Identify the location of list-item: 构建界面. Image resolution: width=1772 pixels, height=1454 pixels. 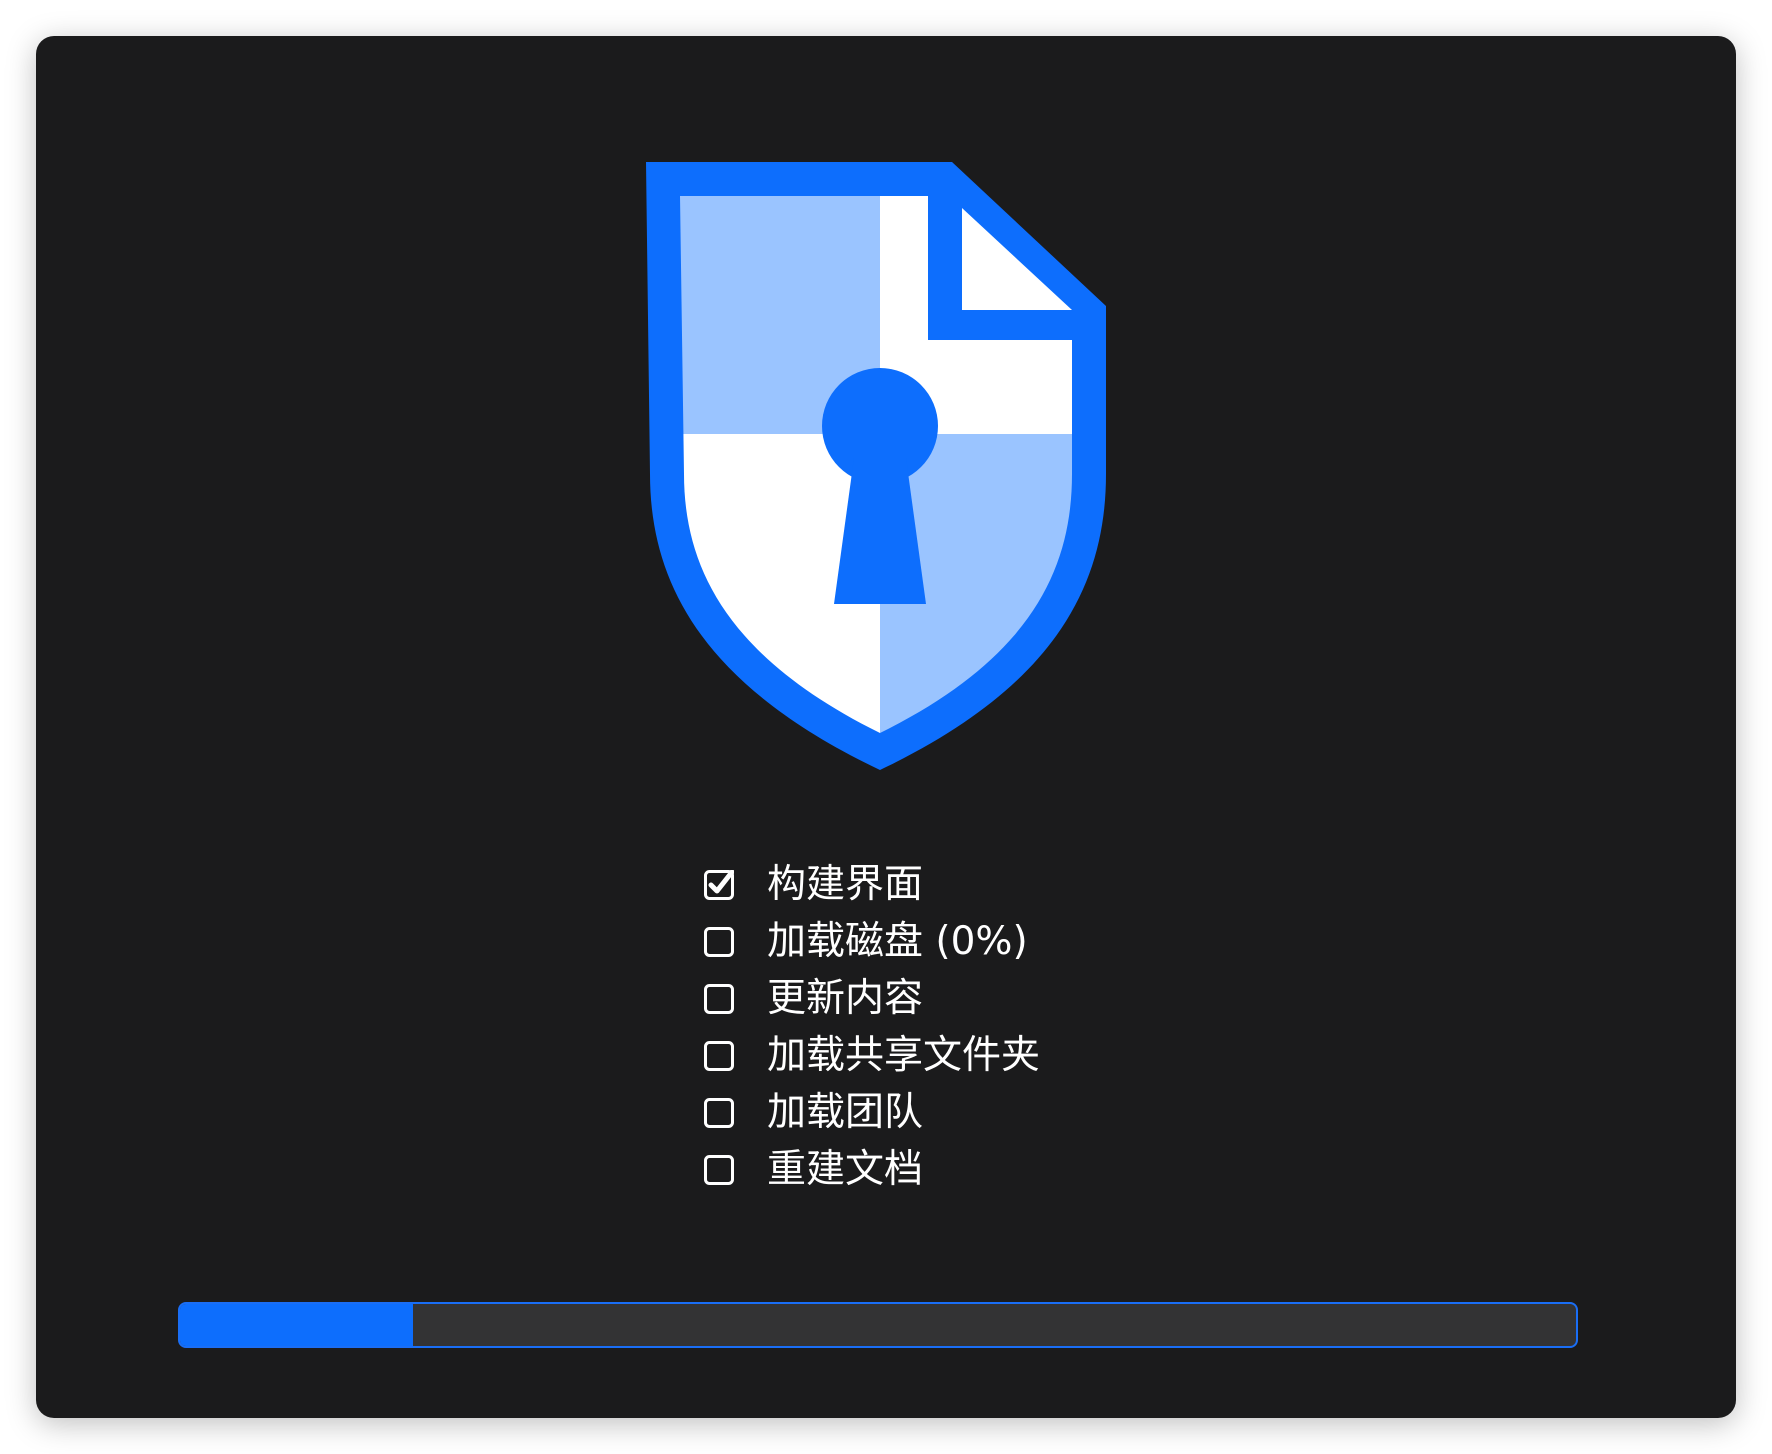
(872, 884).